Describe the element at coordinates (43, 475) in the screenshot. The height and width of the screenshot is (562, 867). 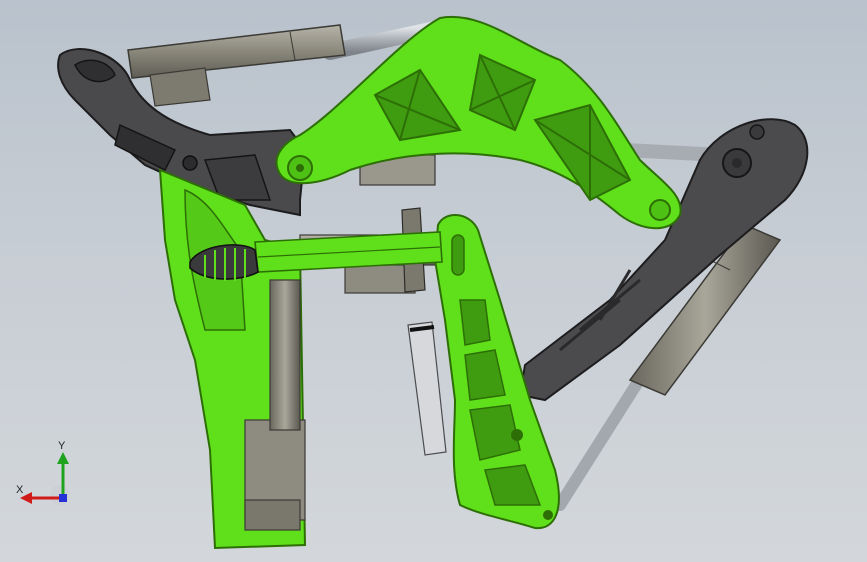
I see `coordinate-triad: X Y` at that location.